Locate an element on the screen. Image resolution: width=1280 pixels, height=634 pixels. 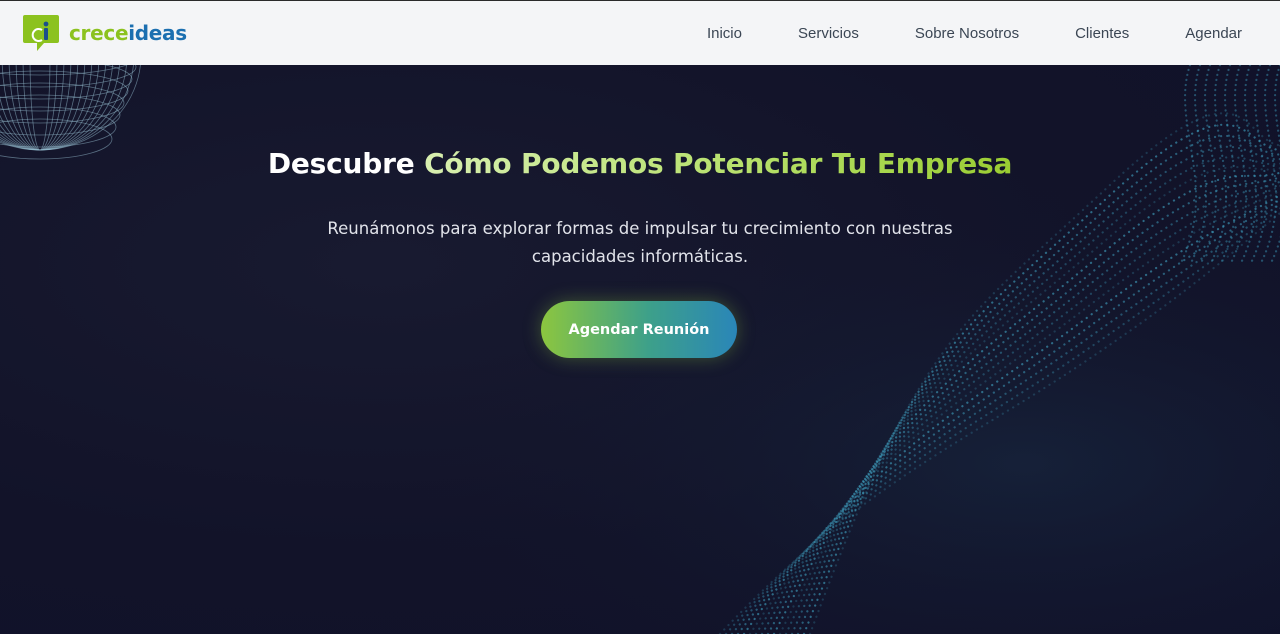
brand-logo: creceideas is located at coordinates (104, 33).